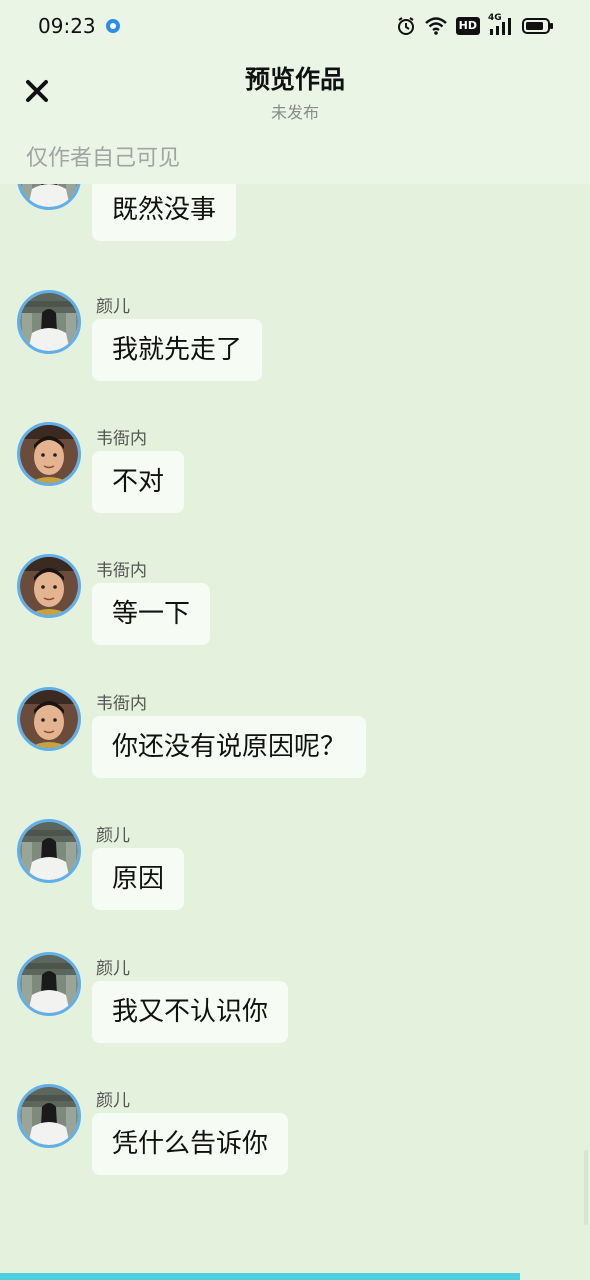 Image resolution: width=590 pixels, height=1280 pixels. Describe the element at coordinates (294, 112) in the screenshot. I see `page-subtitle: 未发布` at that location.